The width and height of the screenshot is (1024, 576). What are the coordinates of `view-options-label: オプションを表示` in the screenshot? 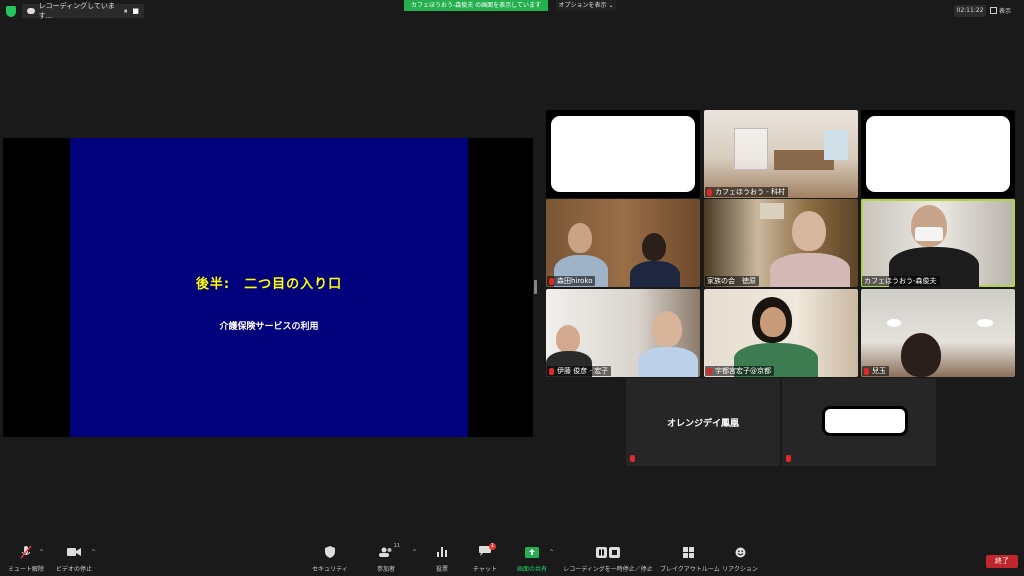 It's located at (582, 5).